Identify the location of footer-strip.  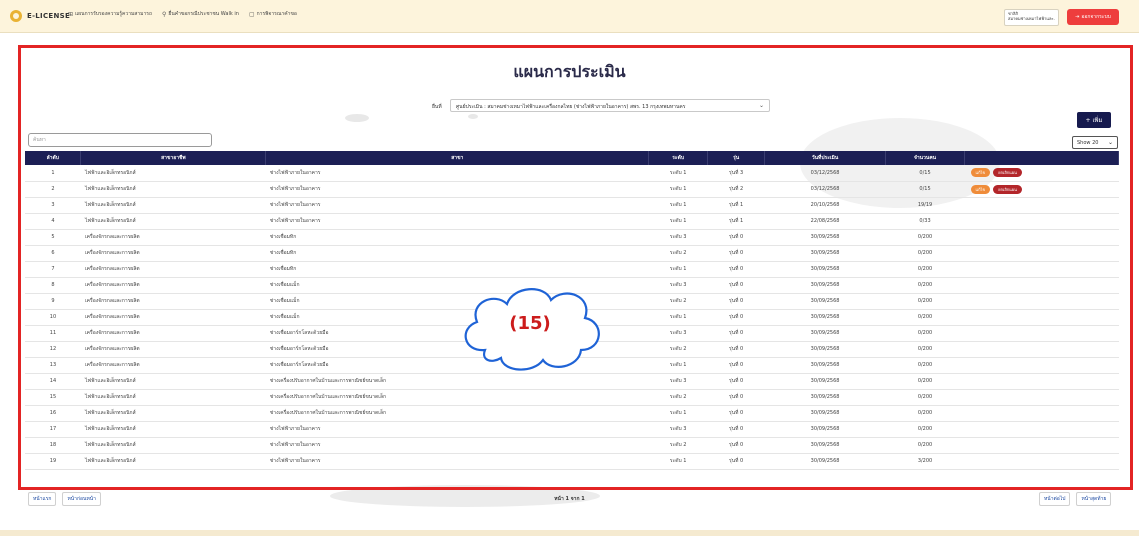
(569, 533).